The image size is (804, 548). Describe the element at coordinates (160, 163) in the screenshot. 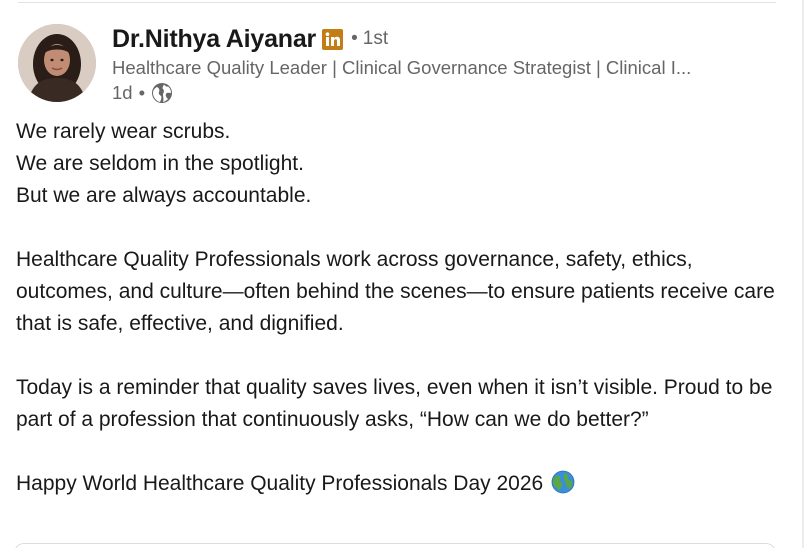

I see `post-line: We are seldom in the spotlight.` at that location.